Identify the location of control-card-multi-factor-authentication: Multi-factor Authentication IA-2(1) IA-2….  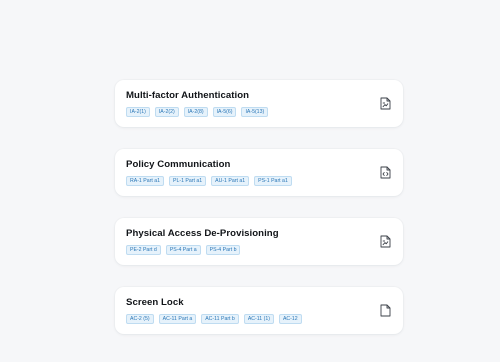
(259, 103).